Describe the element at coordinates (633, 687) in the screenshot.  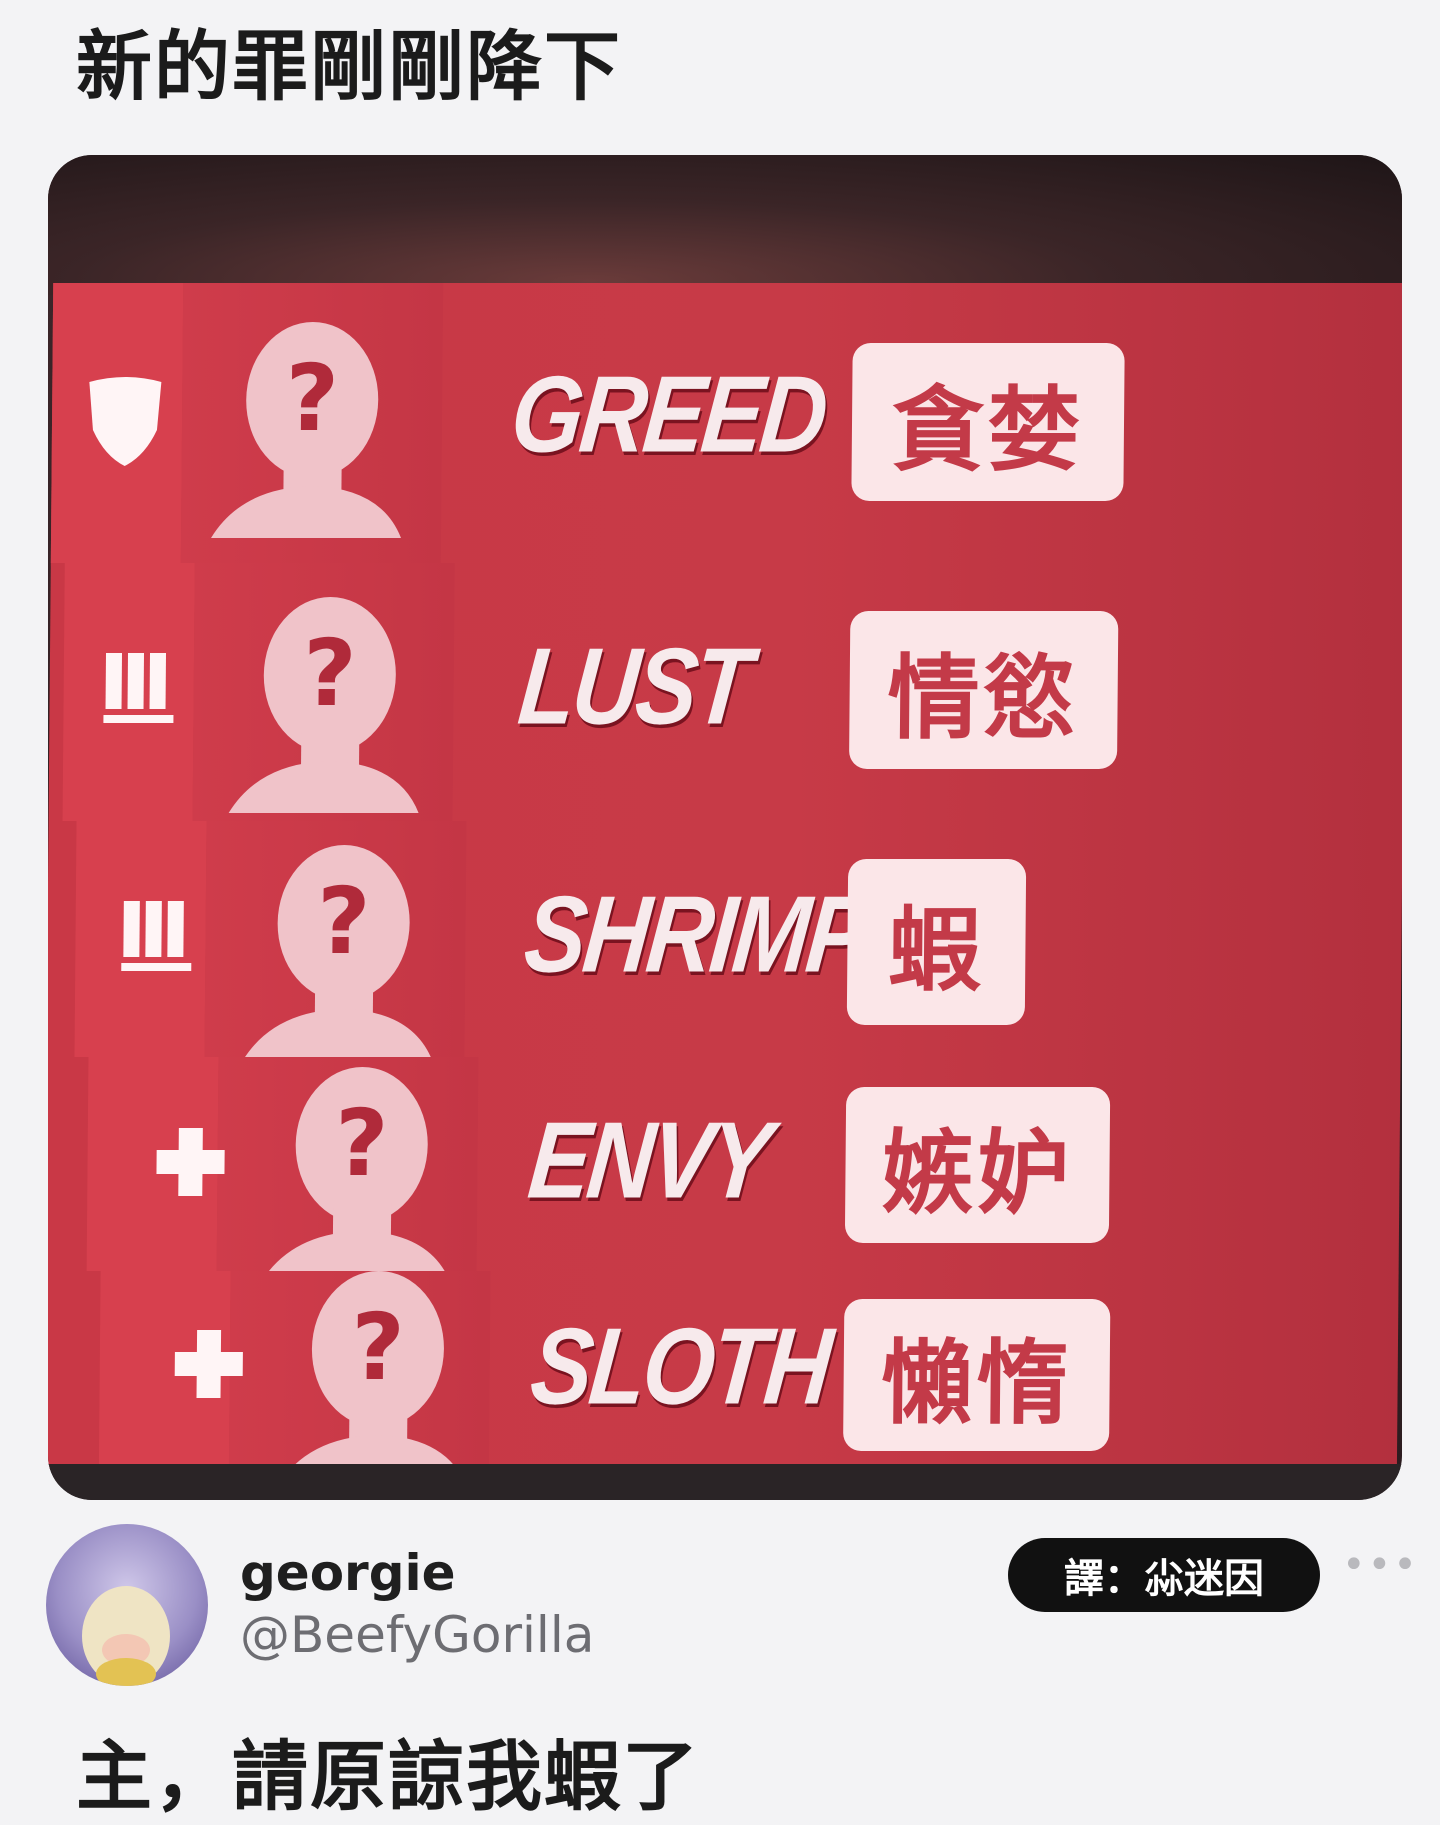
I see `hero-name: LUST` at that location.